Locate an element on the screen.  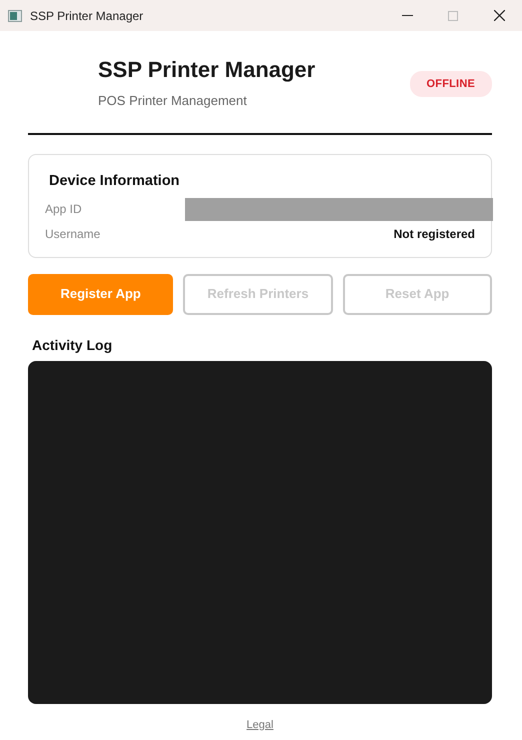
section-title: Activity Log is located at coordinates (73, 345).